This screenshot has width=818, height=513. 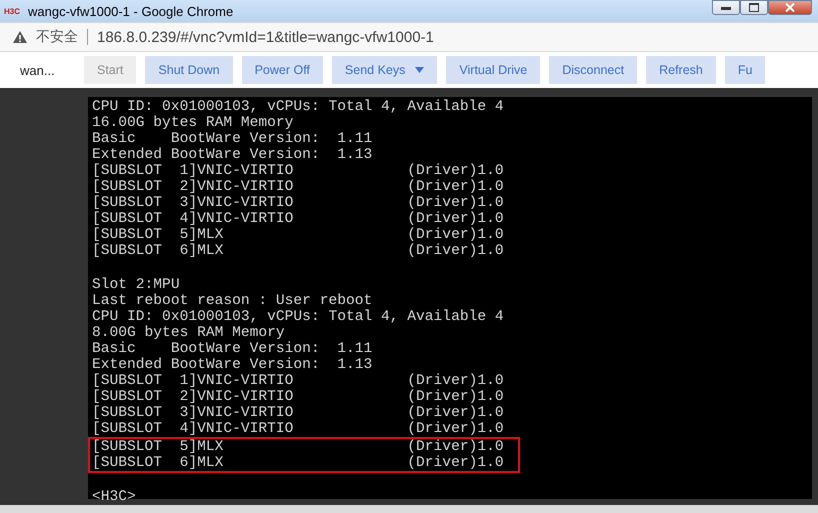 I want to click on window-title: wangc-vfw1000-1 - Google Chrome, so click(x=131, y=11).